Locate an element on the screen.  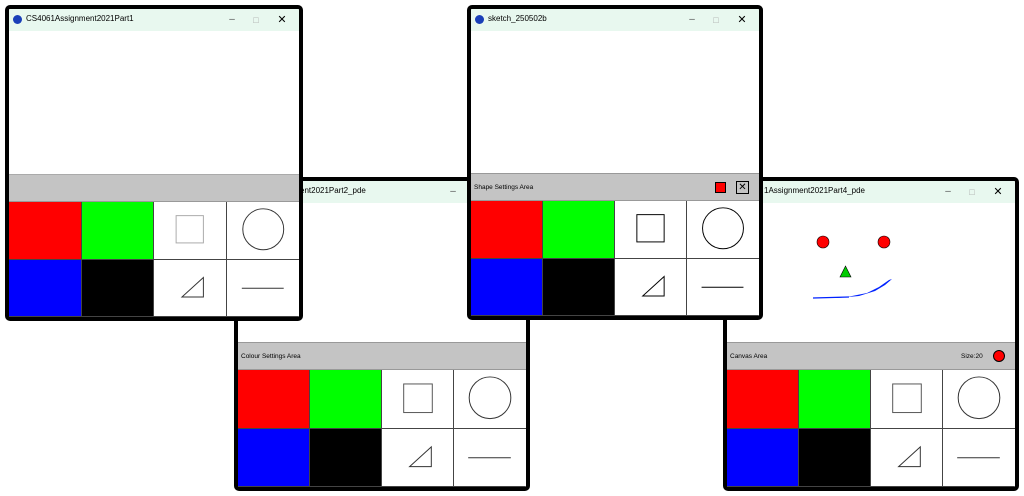
window-title: ent2021Part2_pde is located at coordinates (333, 190).